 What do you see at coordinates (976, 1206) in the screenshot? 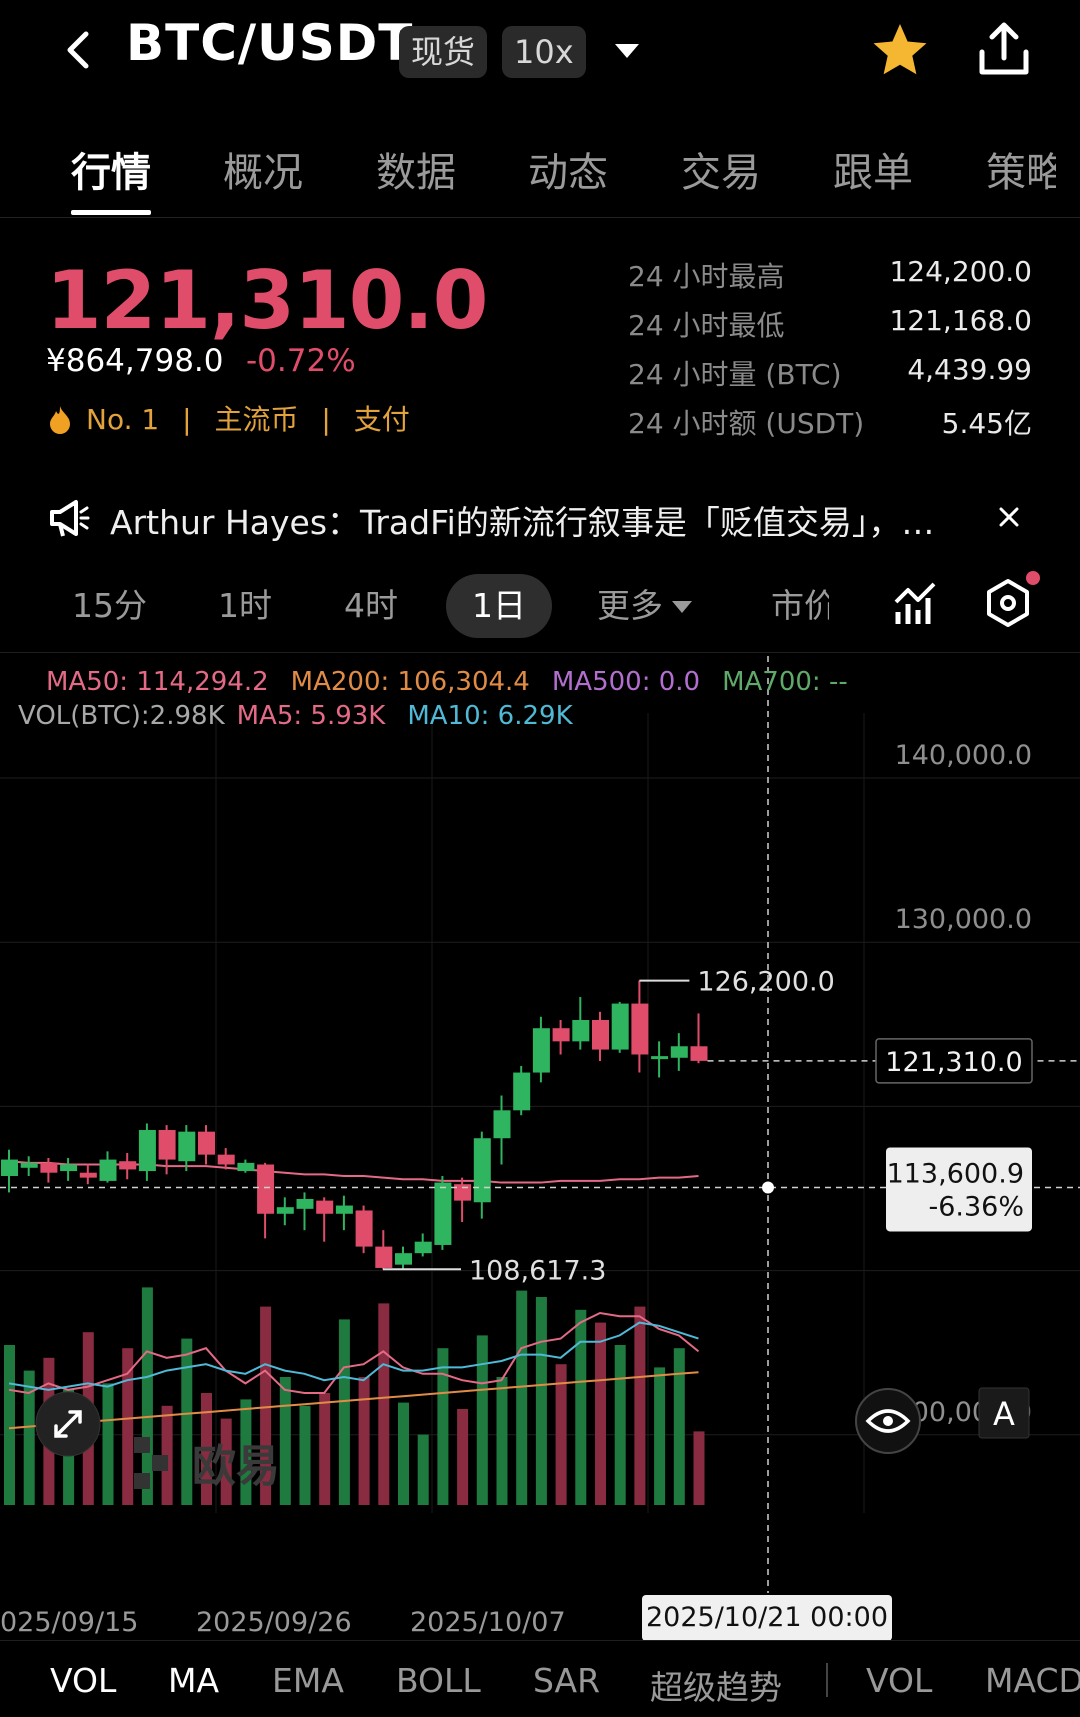
I see `crosshair-pct: -6.36%` at bounding box center [976, 1206].